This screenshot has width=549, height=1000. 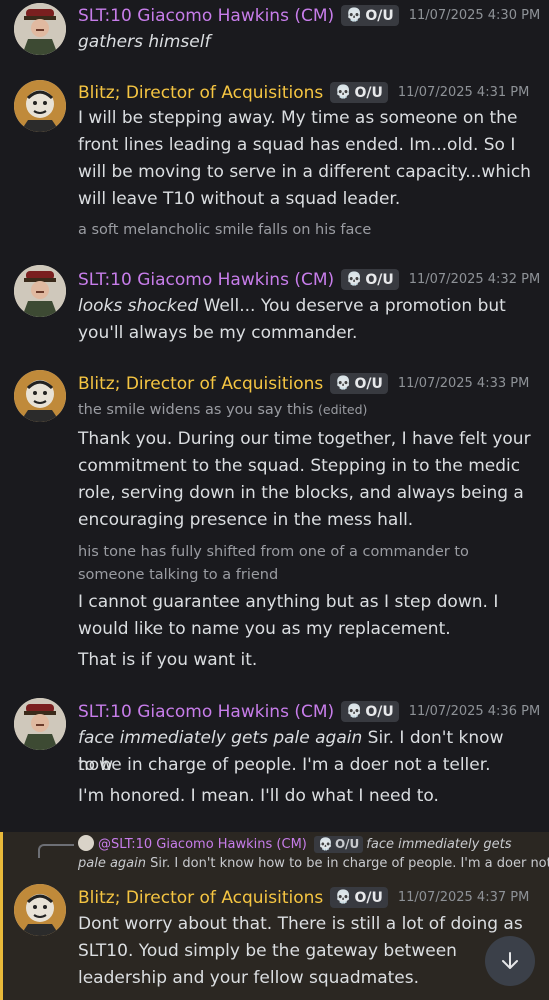 What do you see at coordinates (202, 844) in the screenshot?
I see `reply-author: @SLT:10 Giacomo Hawkins (CM)` at bounding box center [202, 844].